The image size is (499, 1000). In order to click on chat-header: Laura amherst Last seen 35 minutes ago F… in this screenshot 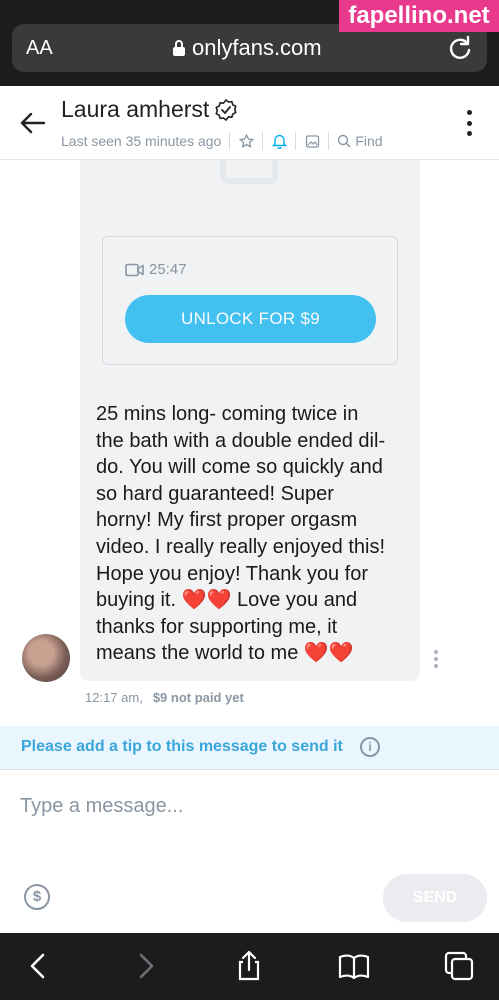, I will do `click(249, 123)`.